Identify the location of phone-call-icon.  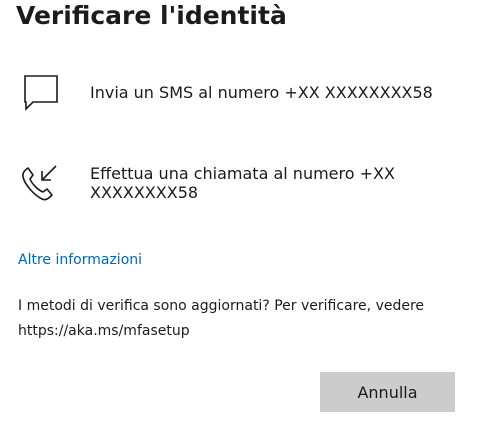
(44, 184).